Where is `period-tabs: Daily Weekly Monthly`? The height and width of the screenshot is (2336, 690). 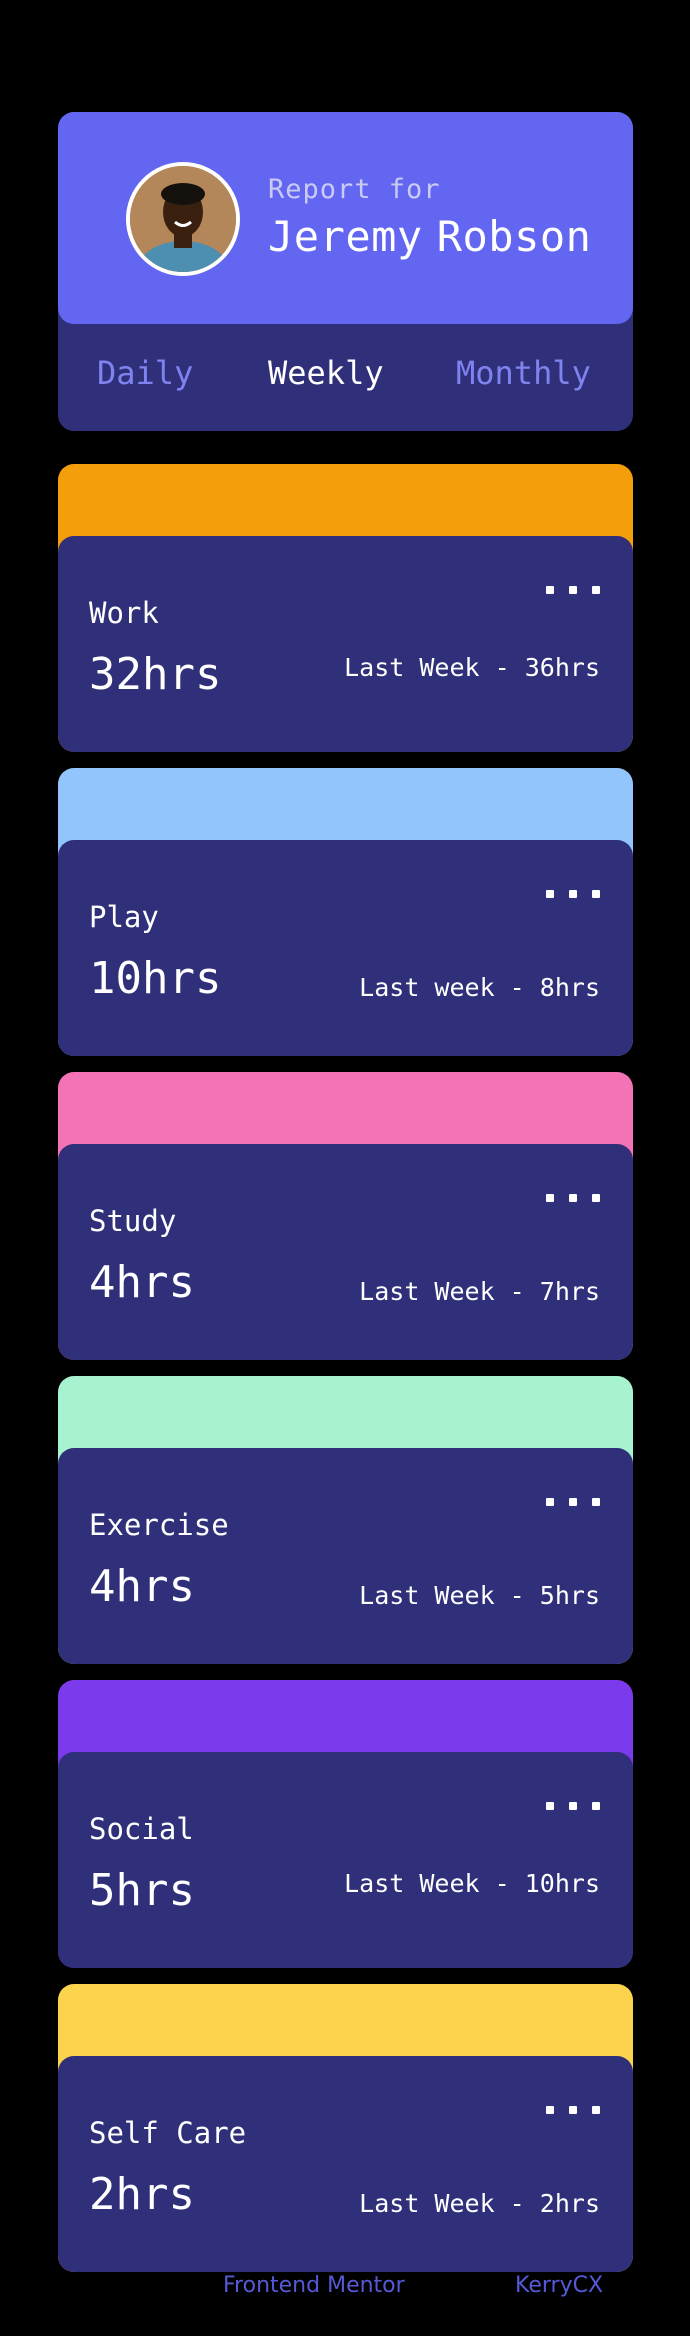
period-tabs: Daily Weekly Monthly is located at coordinates (345, 377).